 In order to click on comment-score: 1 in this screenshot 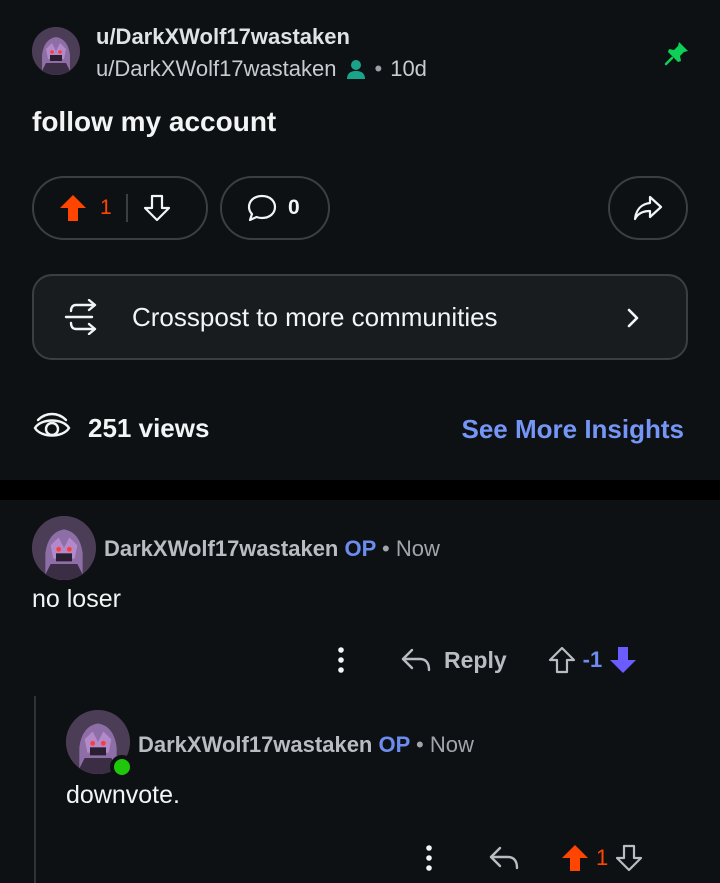, I will do `click(602, 857)`.